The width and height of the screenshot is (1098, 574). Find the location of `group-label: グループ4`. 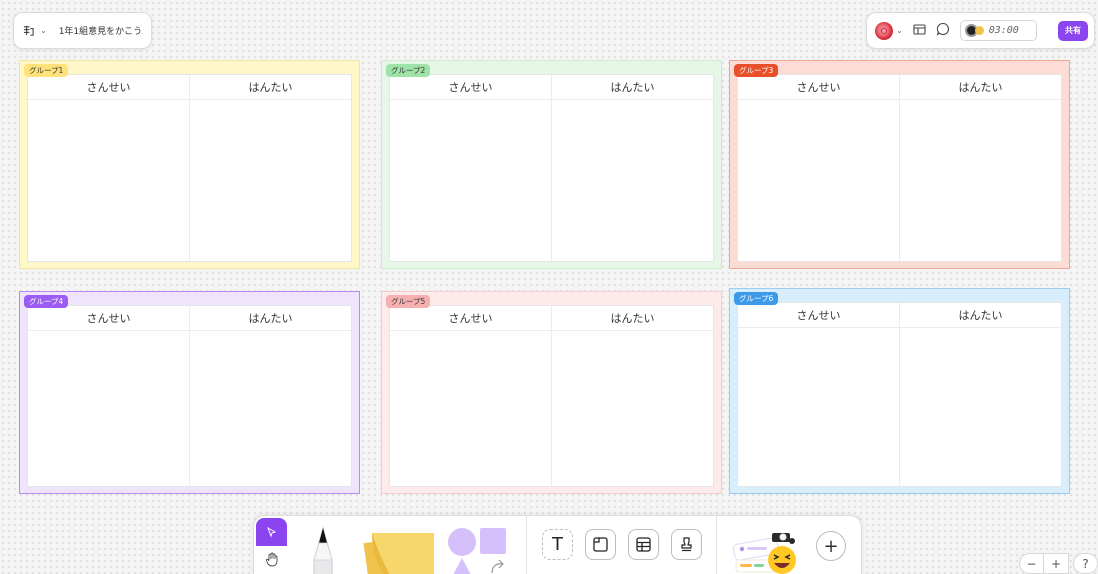

group-label: グループ4 is located at coordinates (46, 301).